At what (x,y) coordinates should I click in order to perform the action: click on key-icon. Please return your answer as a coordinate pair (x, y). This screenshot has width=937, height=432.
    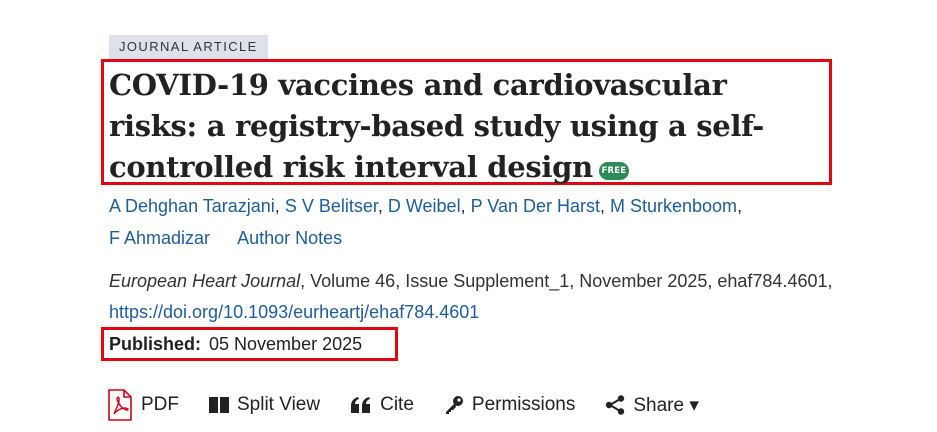
    Looking at the image, I should click on (454, 405).